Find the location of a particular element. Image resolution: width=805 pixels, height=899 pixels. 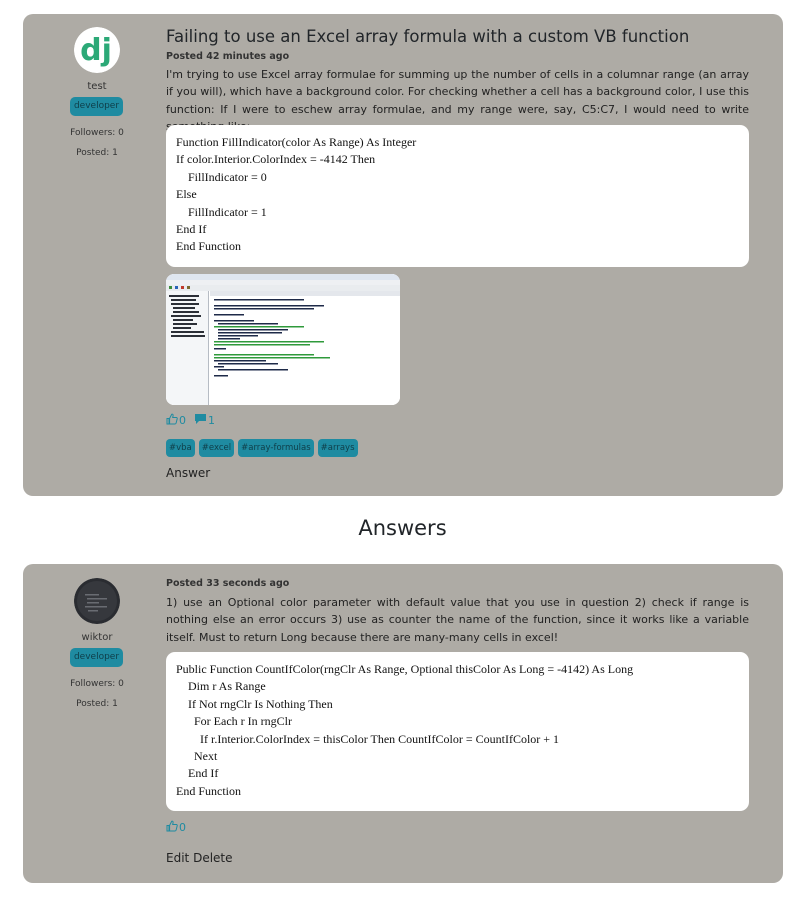

django-logo-text: dj is located at coordinates (96, 50).